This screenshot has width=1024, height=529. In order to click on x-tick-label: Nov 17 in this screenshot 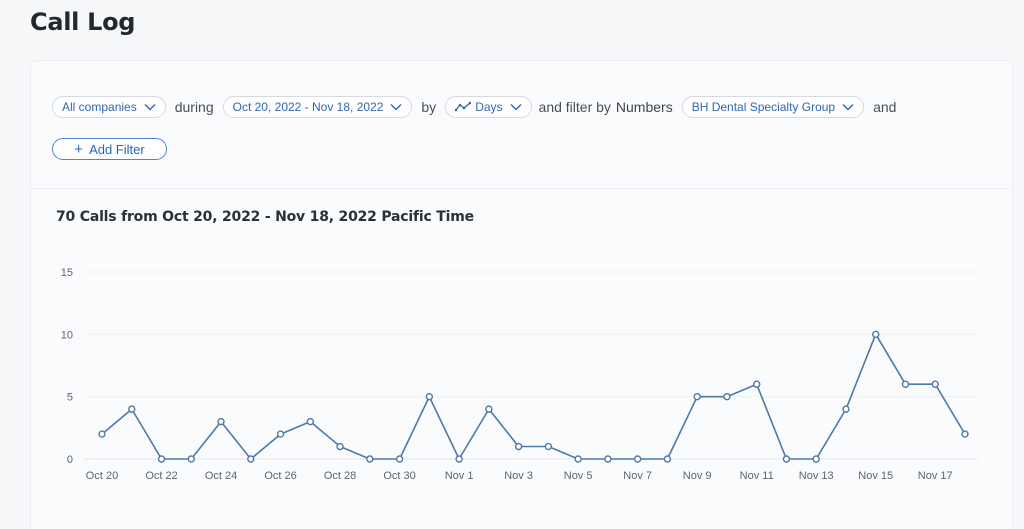, I will do `click(935, 476)`.